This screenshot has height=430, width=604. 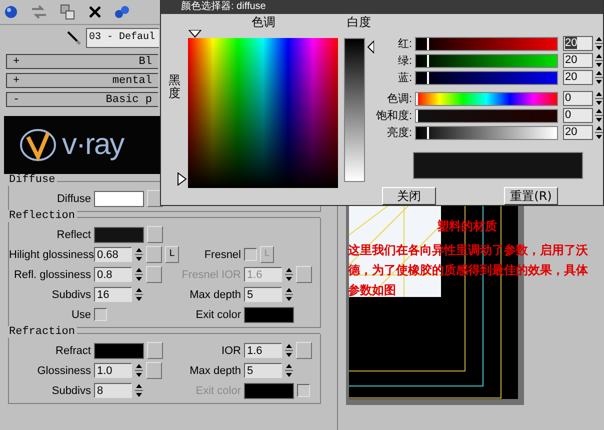 I want to click on field-label: IOR, so click(x=230, y=350).